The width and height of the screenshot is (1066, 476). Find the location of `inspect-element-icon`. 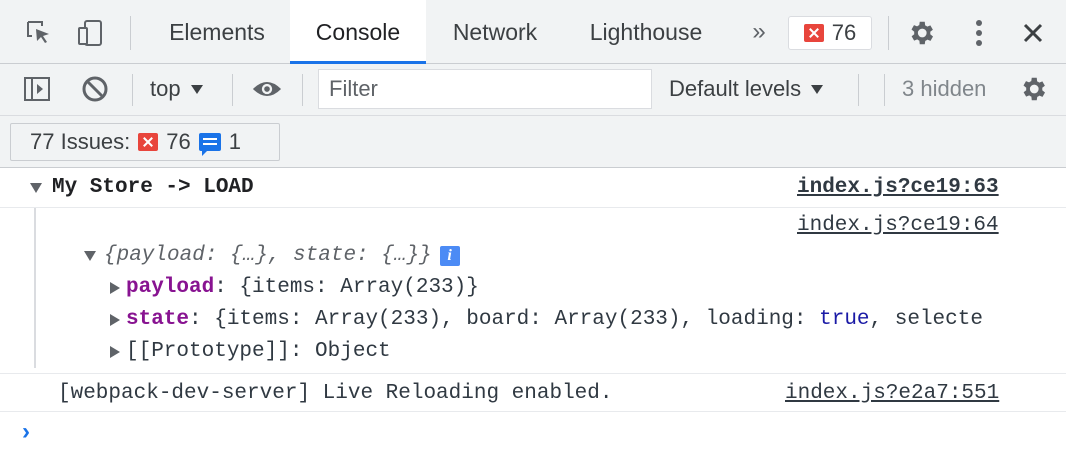

inspect-element-icon is located at coordinates (39, 33).